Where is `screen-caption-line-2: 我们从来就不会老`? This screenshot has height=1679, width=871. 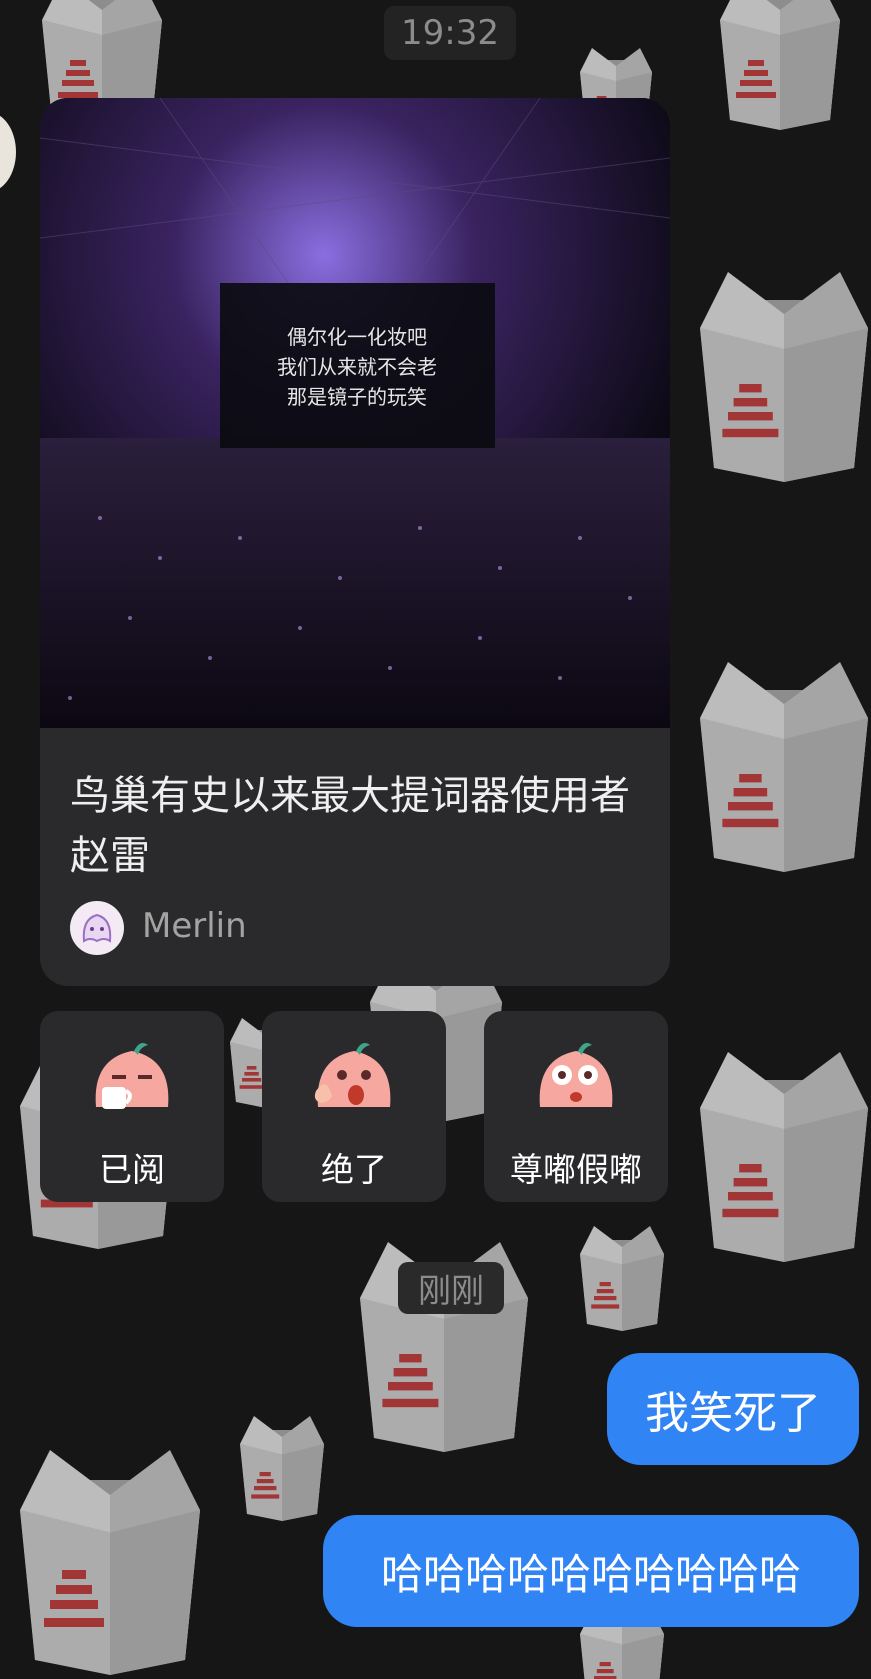 screen-caption-line-2: 我们从来就不会老 is located at coordinates (357, 367).